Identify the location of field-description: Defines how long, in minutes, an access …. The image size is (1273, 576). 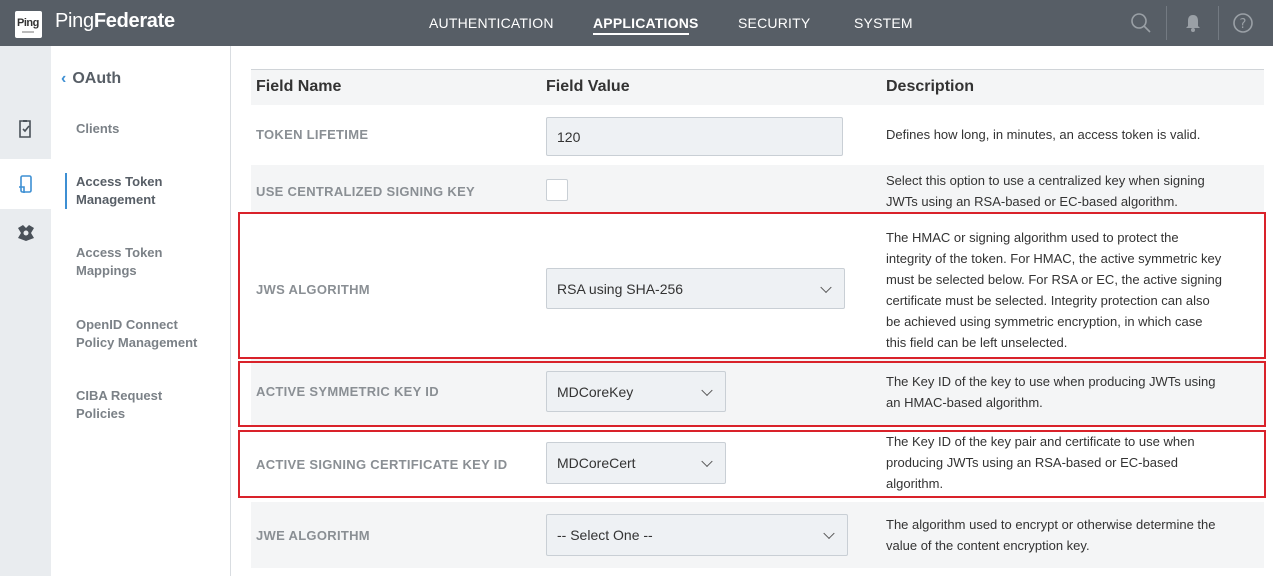
(1043, 134).